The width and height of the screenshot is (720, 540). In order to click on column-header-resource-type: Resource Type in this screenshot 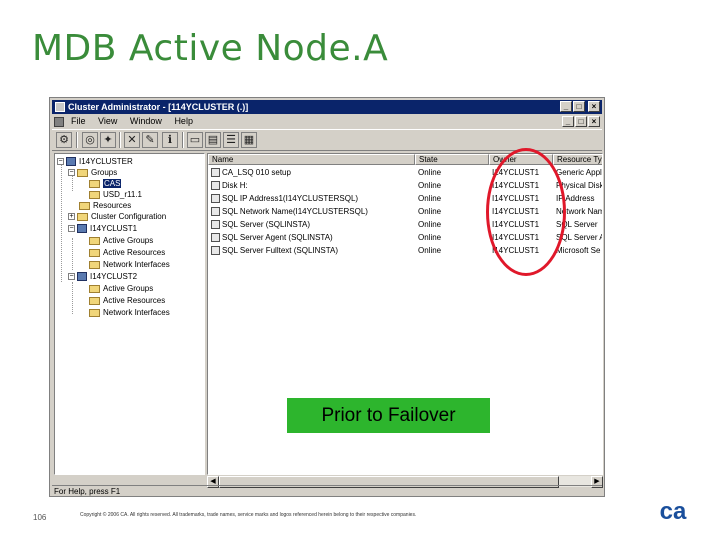, I will do `click(577, 159)`.